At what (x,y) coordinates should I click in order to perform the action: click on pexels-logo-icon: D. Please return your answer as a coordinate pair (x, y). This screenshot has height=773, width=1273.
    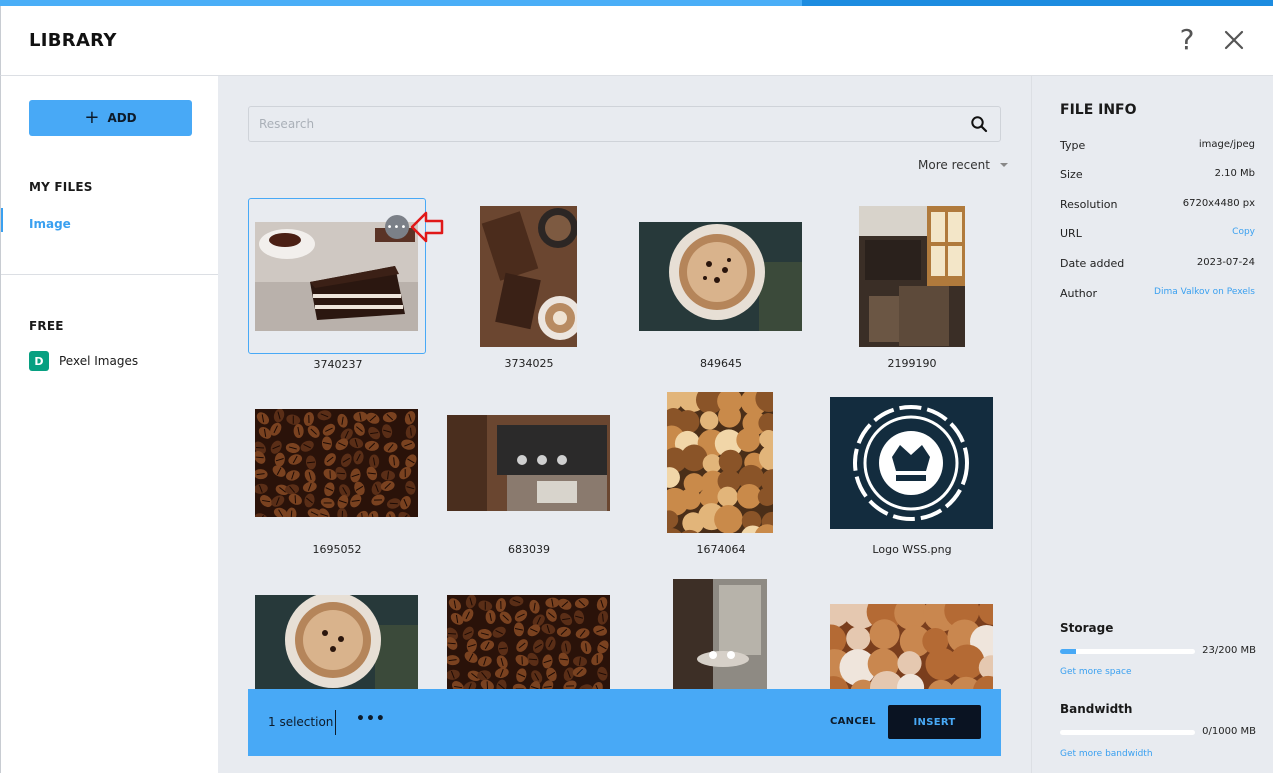
    Looking at the image, I should click on (39, 361).